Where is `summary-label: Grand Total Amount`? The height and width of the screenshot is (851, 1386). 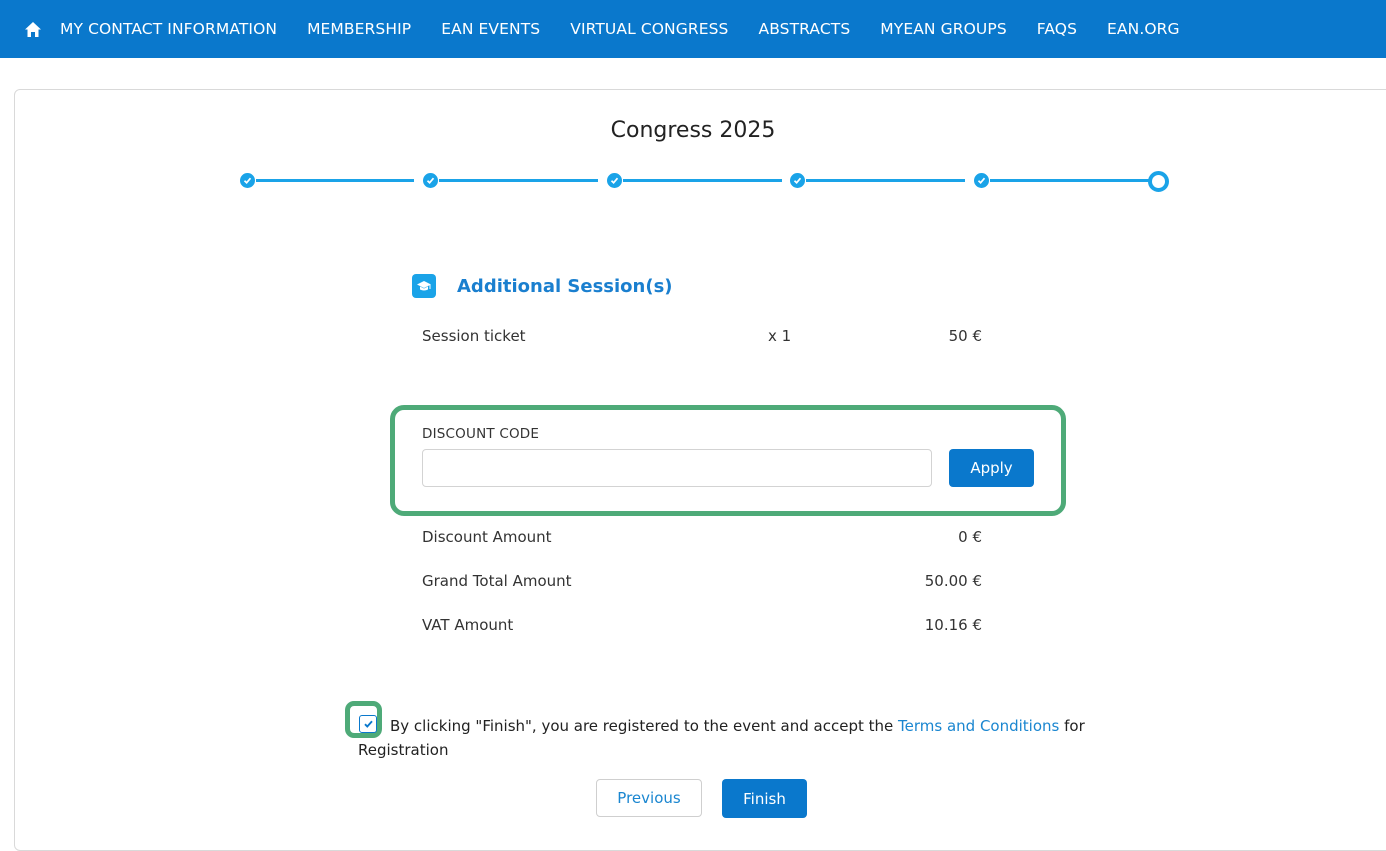
summary-label: Grand Total Amount is located at coordinates (497, 581).